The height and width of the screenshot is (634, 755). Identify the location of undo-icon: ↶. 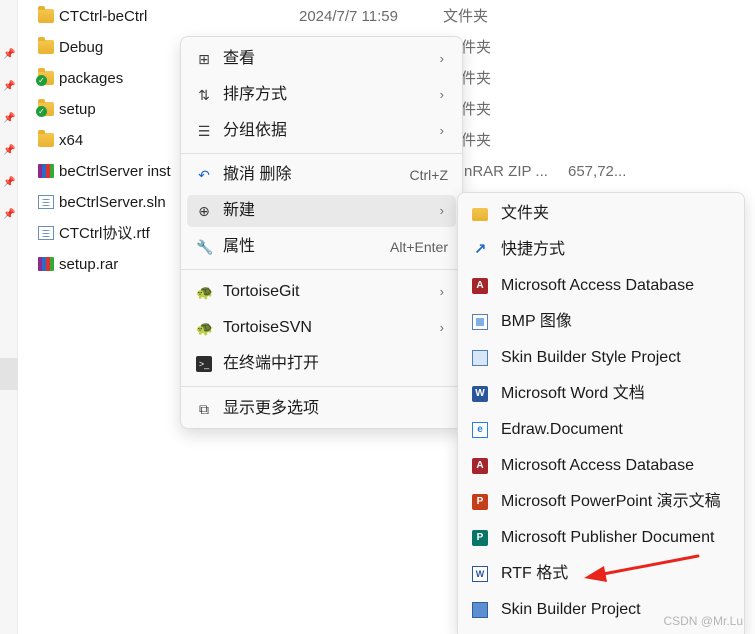
(204, 175).